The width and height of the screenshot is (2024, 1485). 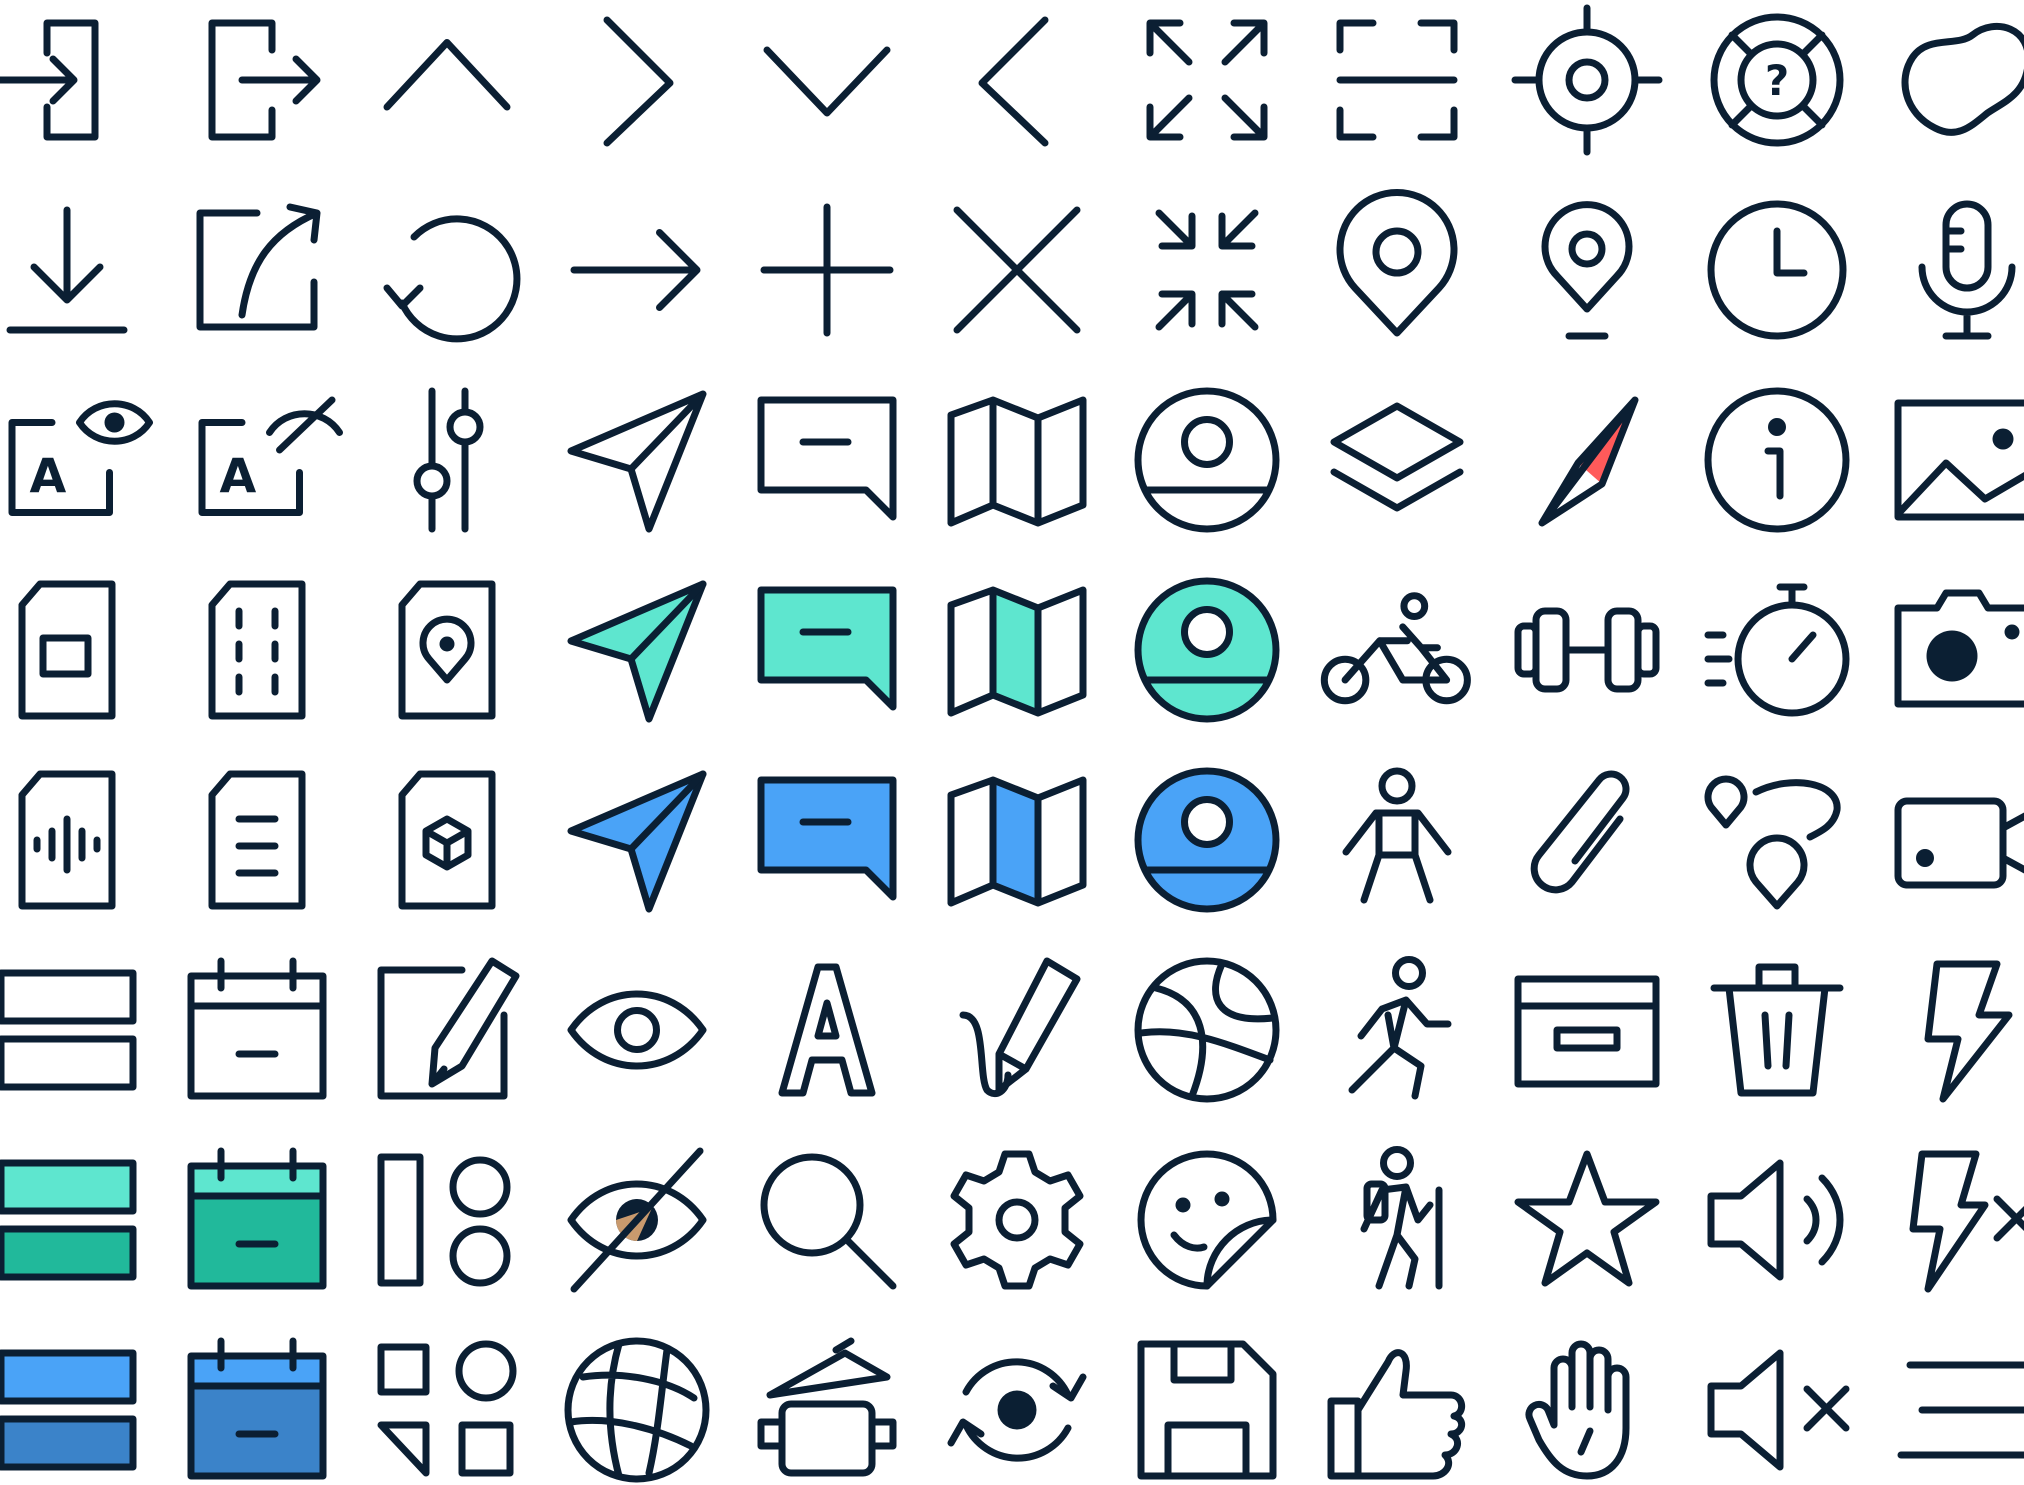 I want to click on chevron-right-icon, so click(x=637, y=80).